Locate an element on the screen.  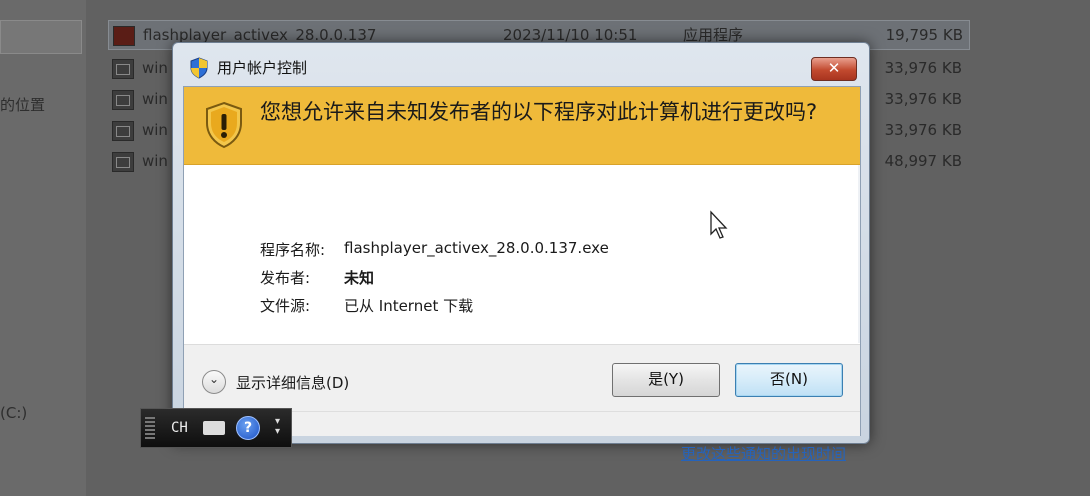
nav-selected-item is located at coordinates (41, 37).